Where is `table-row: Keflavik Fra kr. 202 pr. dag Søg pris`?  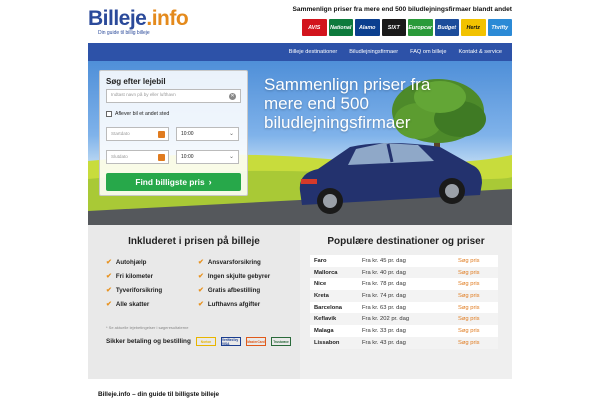 table-row: Keflavik Fra kr. 202 pr. dag Søg pris is located at coordinates (404, 319).